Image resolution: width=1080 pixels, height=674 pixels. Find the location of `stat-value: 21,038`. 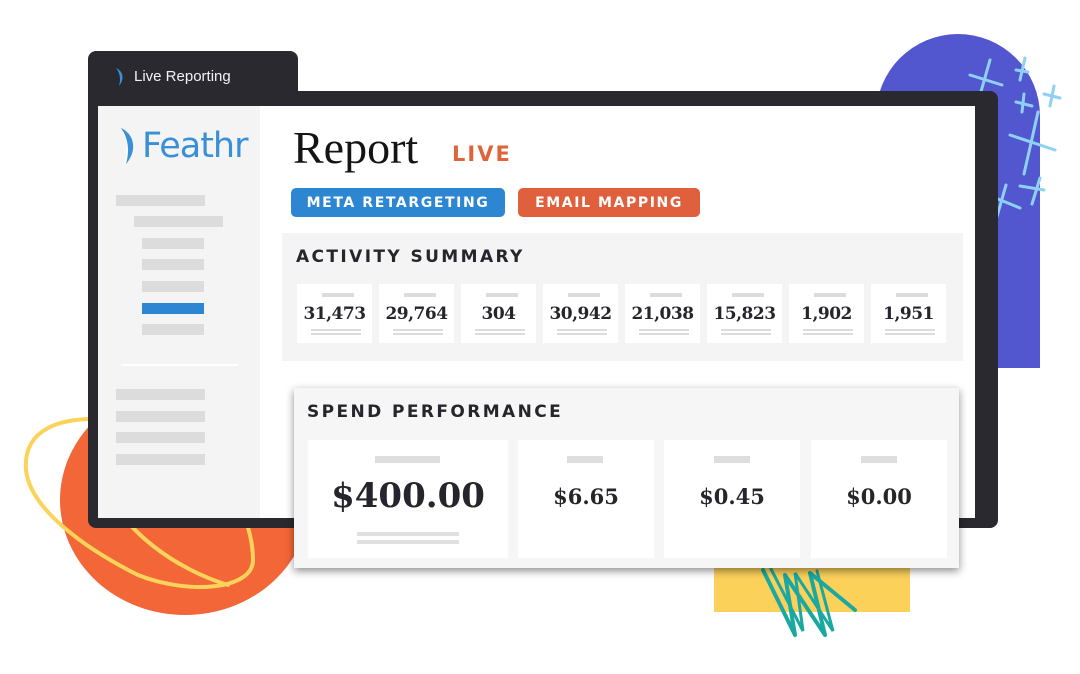

stat-value: 21,038 is located at coordinates (662, 314).